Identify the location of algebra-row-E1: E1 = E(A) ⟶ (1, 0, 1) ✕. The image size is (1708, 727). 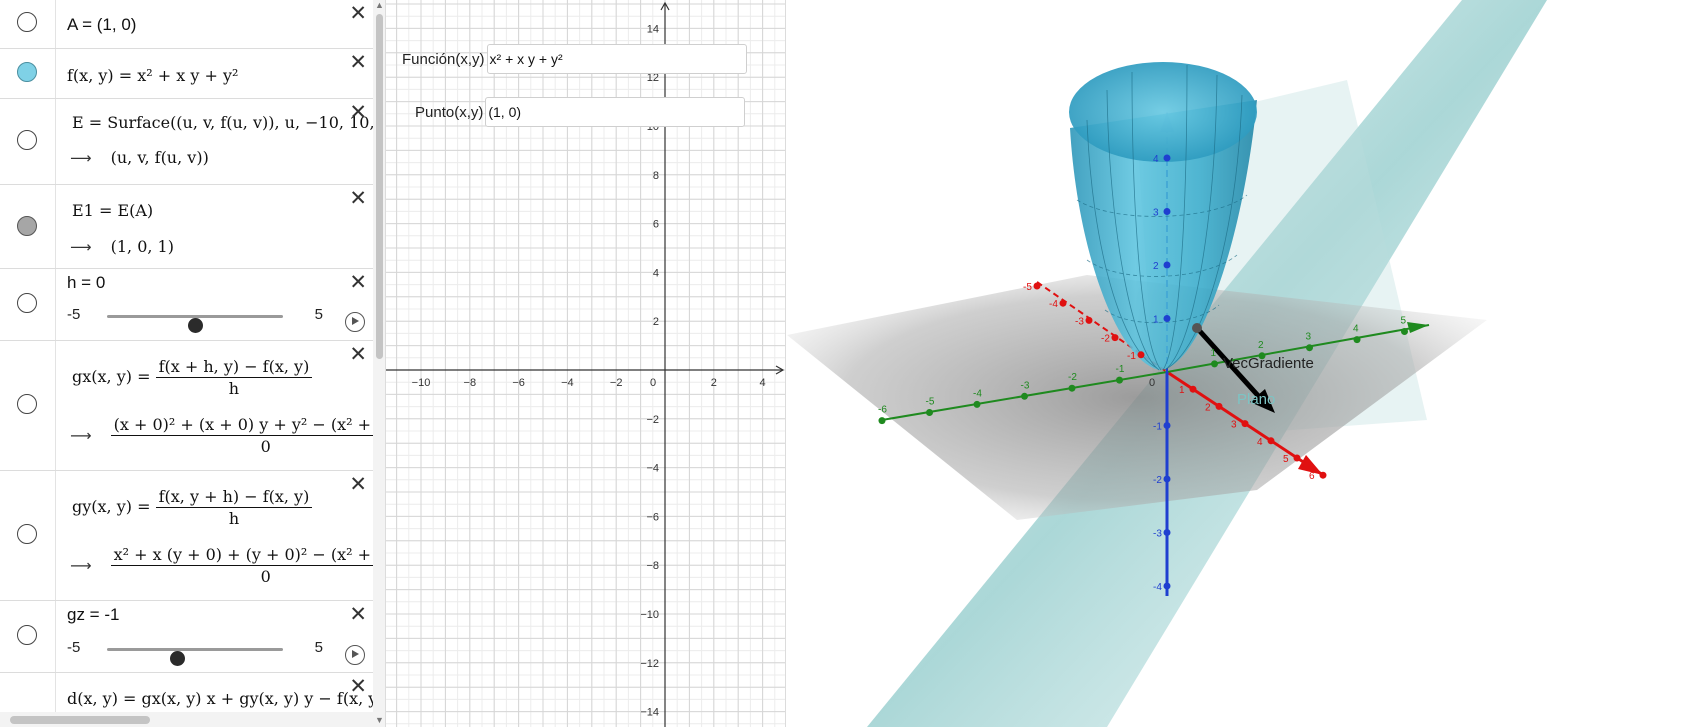
(186, 227).